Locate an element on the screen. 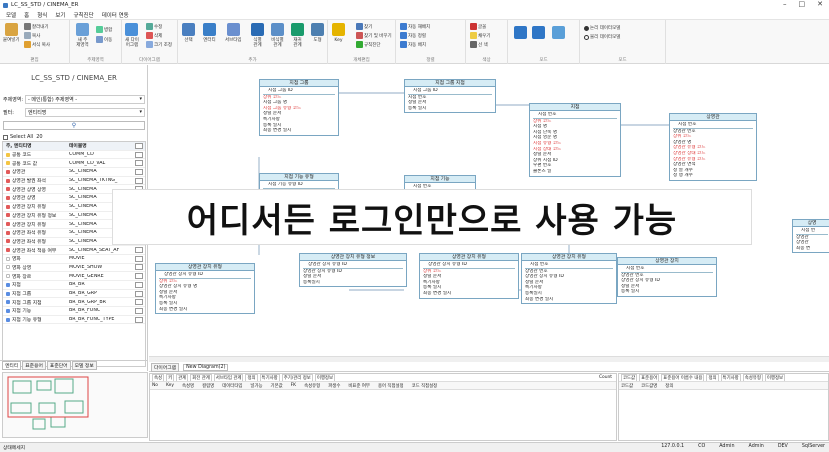 Image resolution: width=829 pixels, height=452 pixels. table-row: 영화 MOVIE is located at coordinates (74, 259).